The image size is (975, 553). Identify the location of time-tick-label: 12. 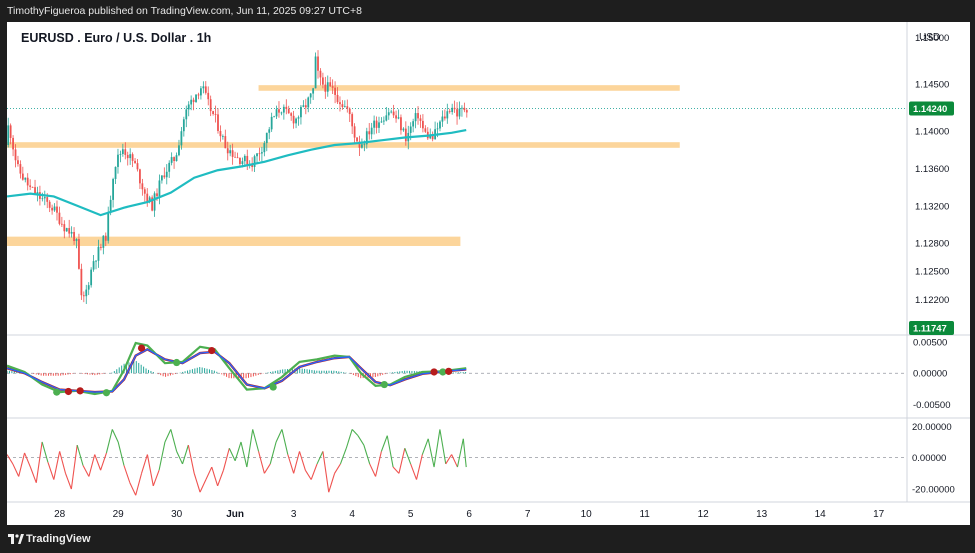
(704, 514).